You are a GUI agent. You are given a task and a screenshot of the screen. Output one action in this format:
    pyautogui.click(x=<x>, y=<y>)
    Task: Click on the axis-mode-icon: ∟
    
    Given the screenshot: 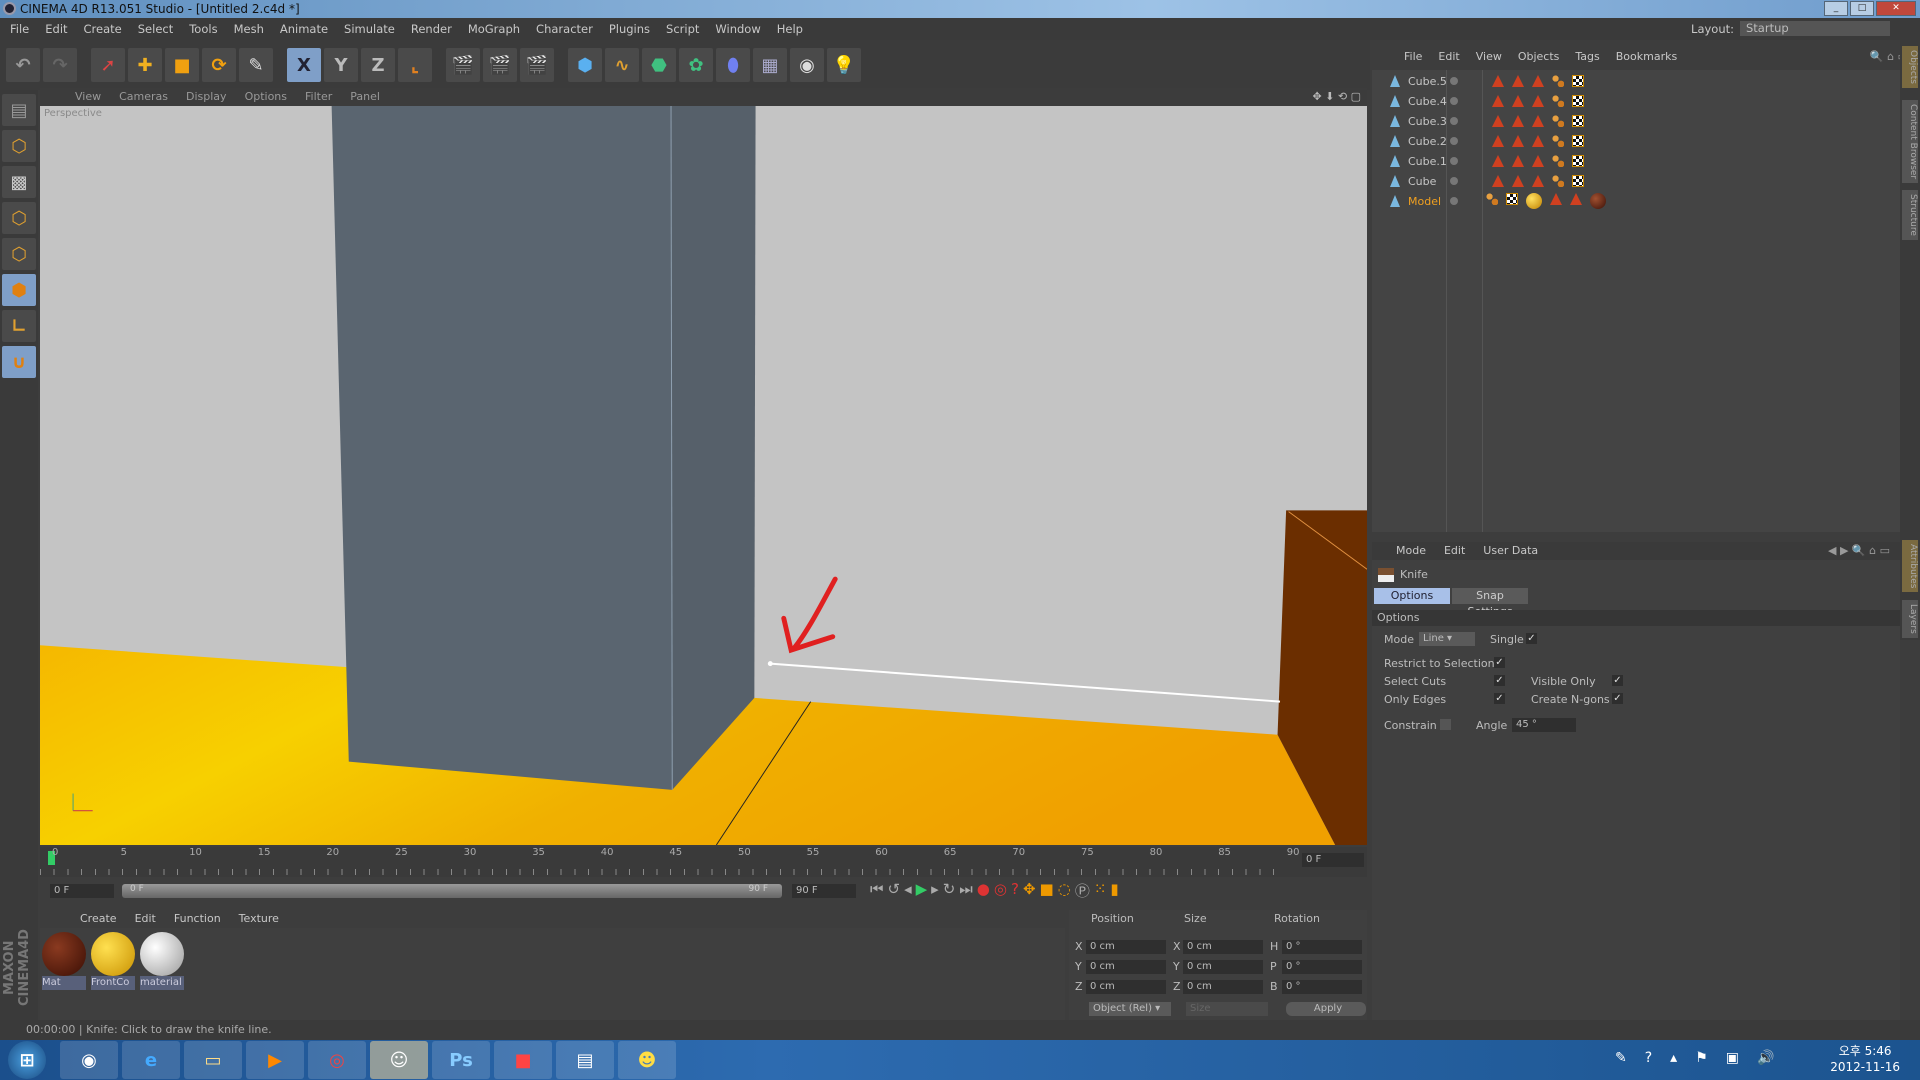 What is the action you would take?
    pyautogui.click(x=19, y=326)
    